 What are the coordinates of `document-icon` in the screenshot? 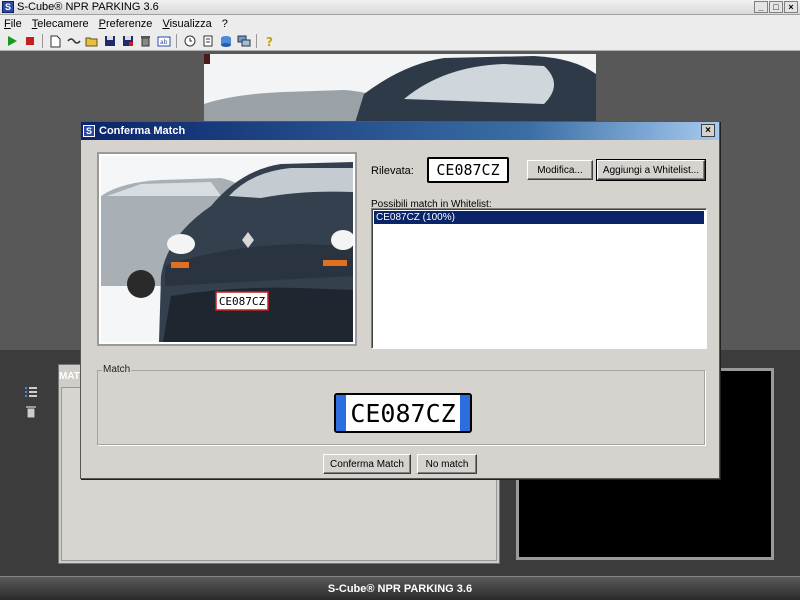 It's located at (207, 41).